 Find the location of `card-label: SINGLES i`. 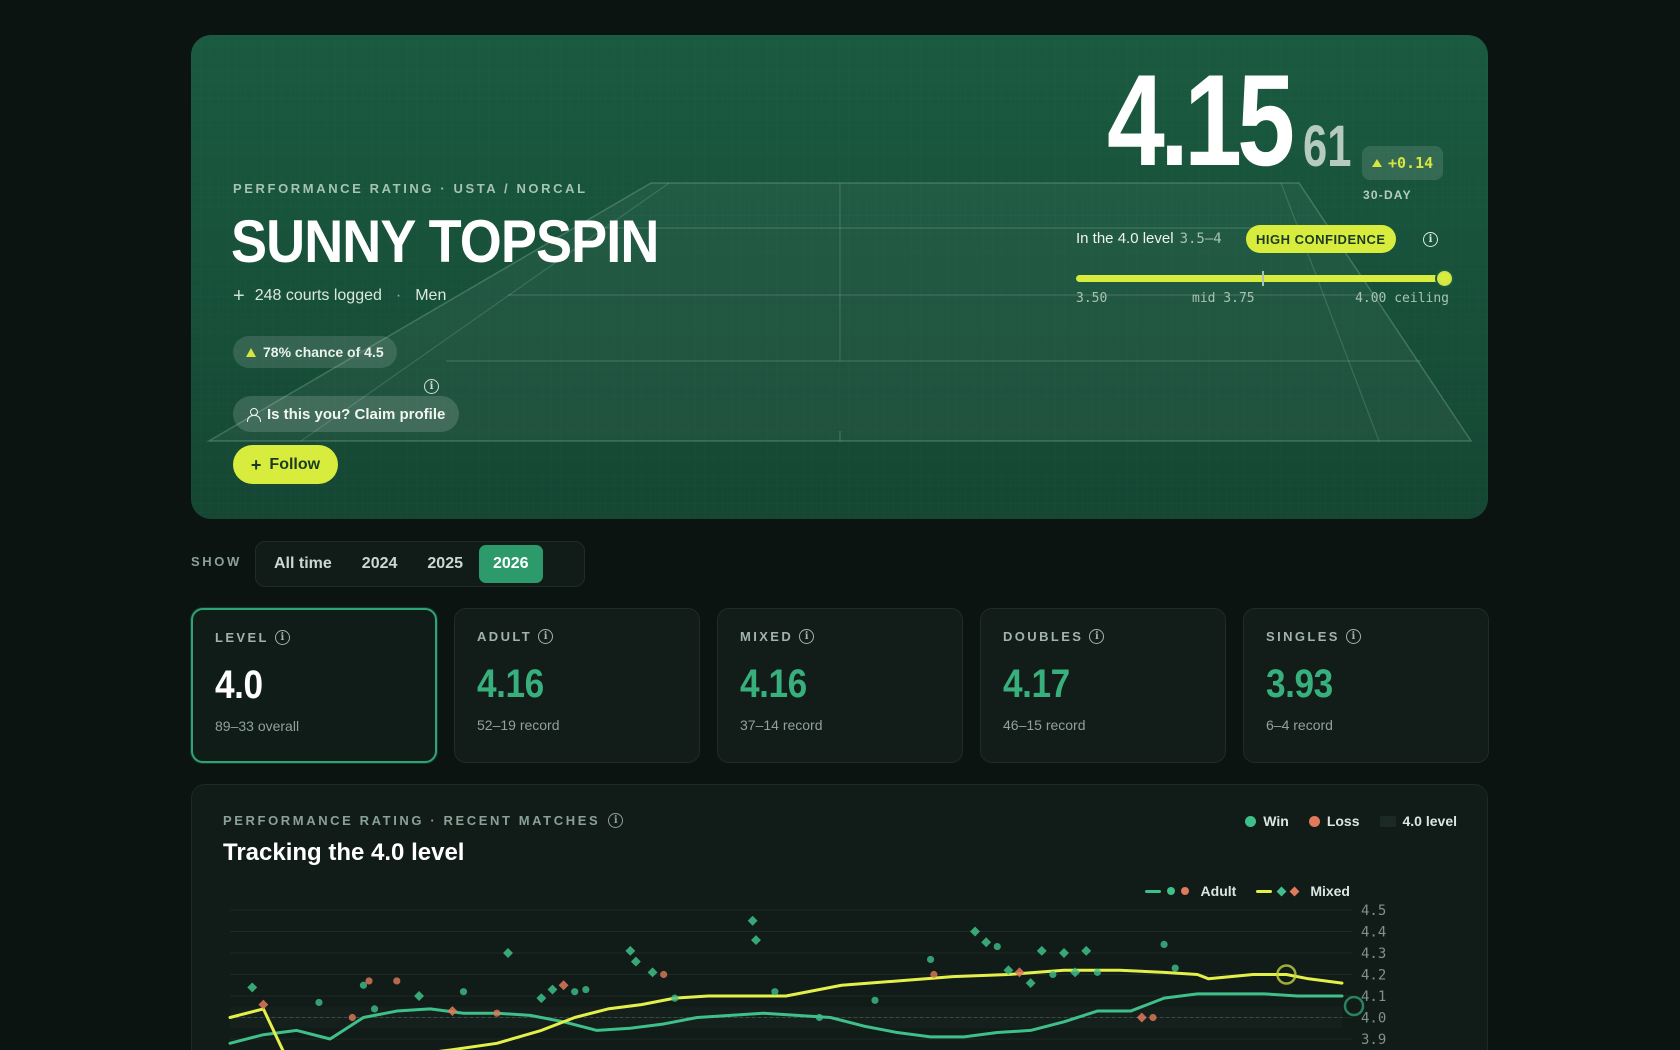

card-label: SINGLES i is located at coordinates (1366, 636).